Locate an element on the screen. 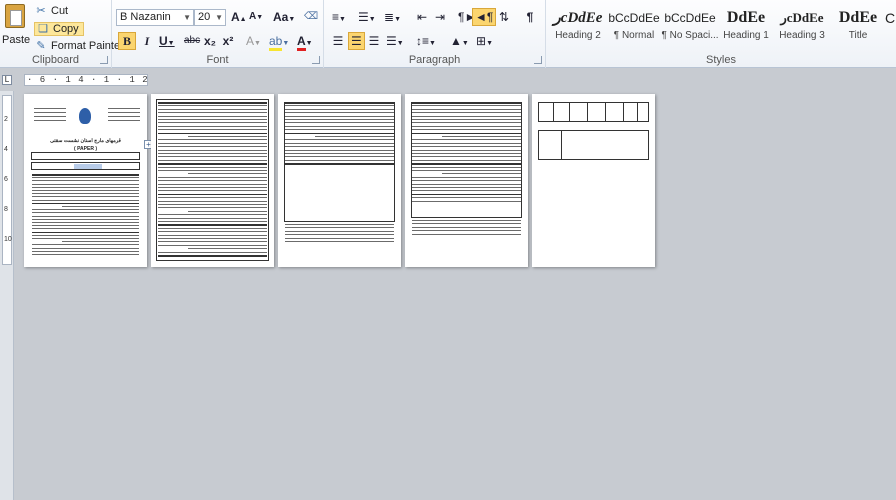  align-right-icon: ☰ is located at coordinates (374, 41).